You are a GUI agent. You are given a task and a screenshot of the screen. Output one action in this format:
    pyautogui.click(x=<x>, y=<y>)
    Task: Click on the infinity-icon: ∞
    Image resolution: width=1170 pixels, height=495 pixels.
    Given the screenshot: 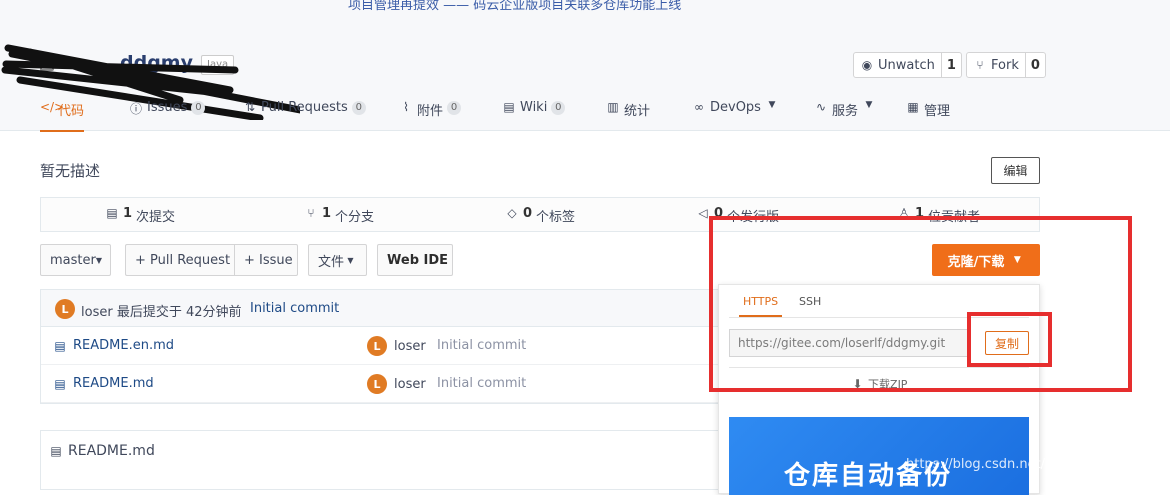 What is the action you would take?
    pyautogui.click(x=699, y=107)
    